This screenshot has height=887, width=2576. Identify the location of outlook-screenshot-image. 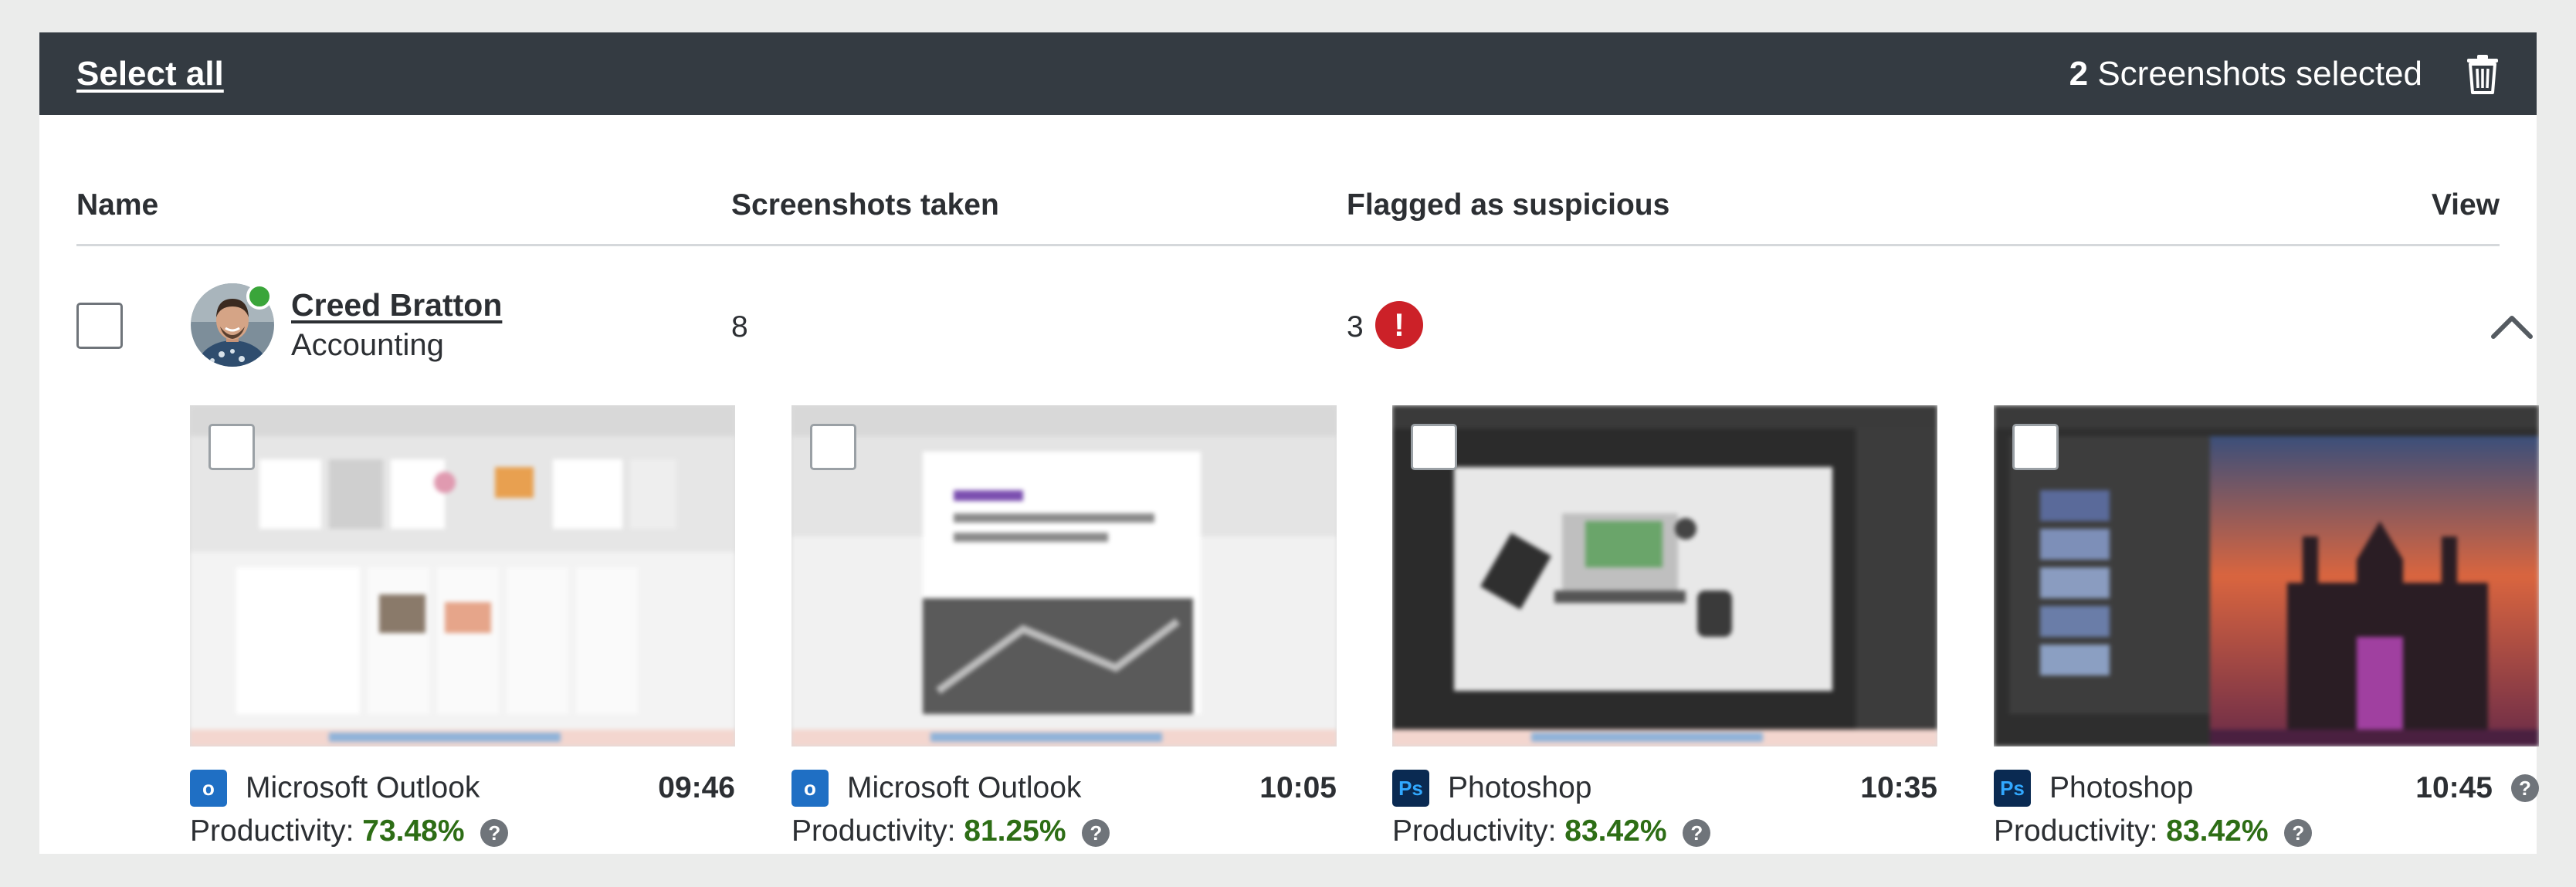
(462, 576).